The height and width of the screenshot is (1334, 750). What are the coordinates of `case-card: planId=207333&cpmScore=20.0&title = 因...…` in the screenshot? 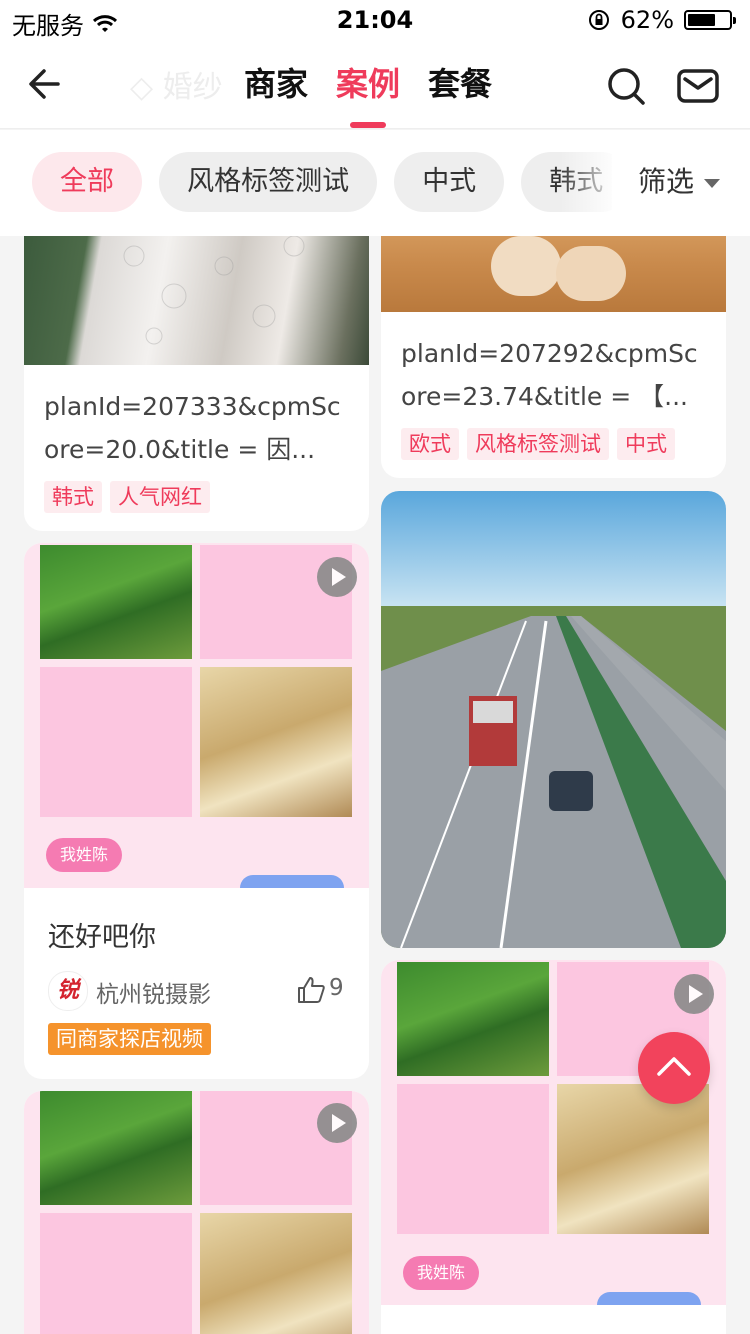 It's located at (196, 383).